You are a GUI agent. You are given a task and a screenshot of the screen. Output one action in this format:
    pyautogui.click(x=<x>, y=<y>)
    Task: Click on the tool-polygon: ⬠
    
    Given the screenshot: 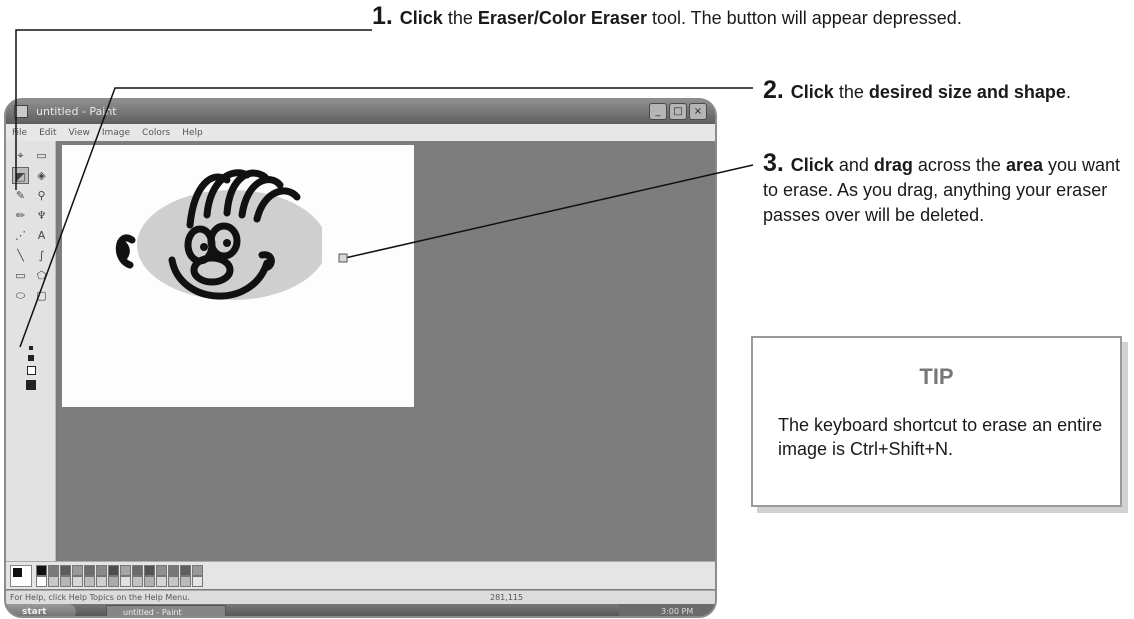 What is the action you would take?
    pyautogui.click(x=41, y=275)
    